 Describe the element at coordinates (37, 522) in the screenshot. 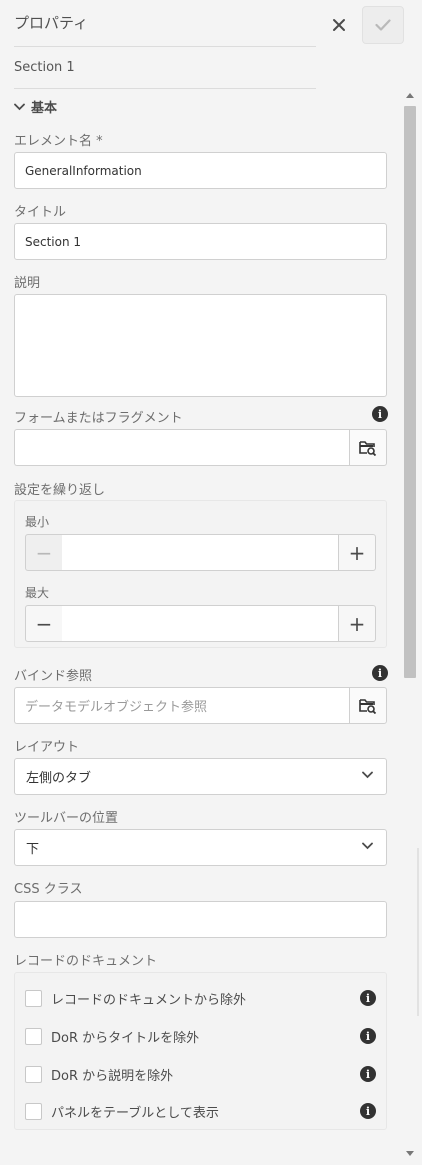

I see `min-label: 最小` at that location.